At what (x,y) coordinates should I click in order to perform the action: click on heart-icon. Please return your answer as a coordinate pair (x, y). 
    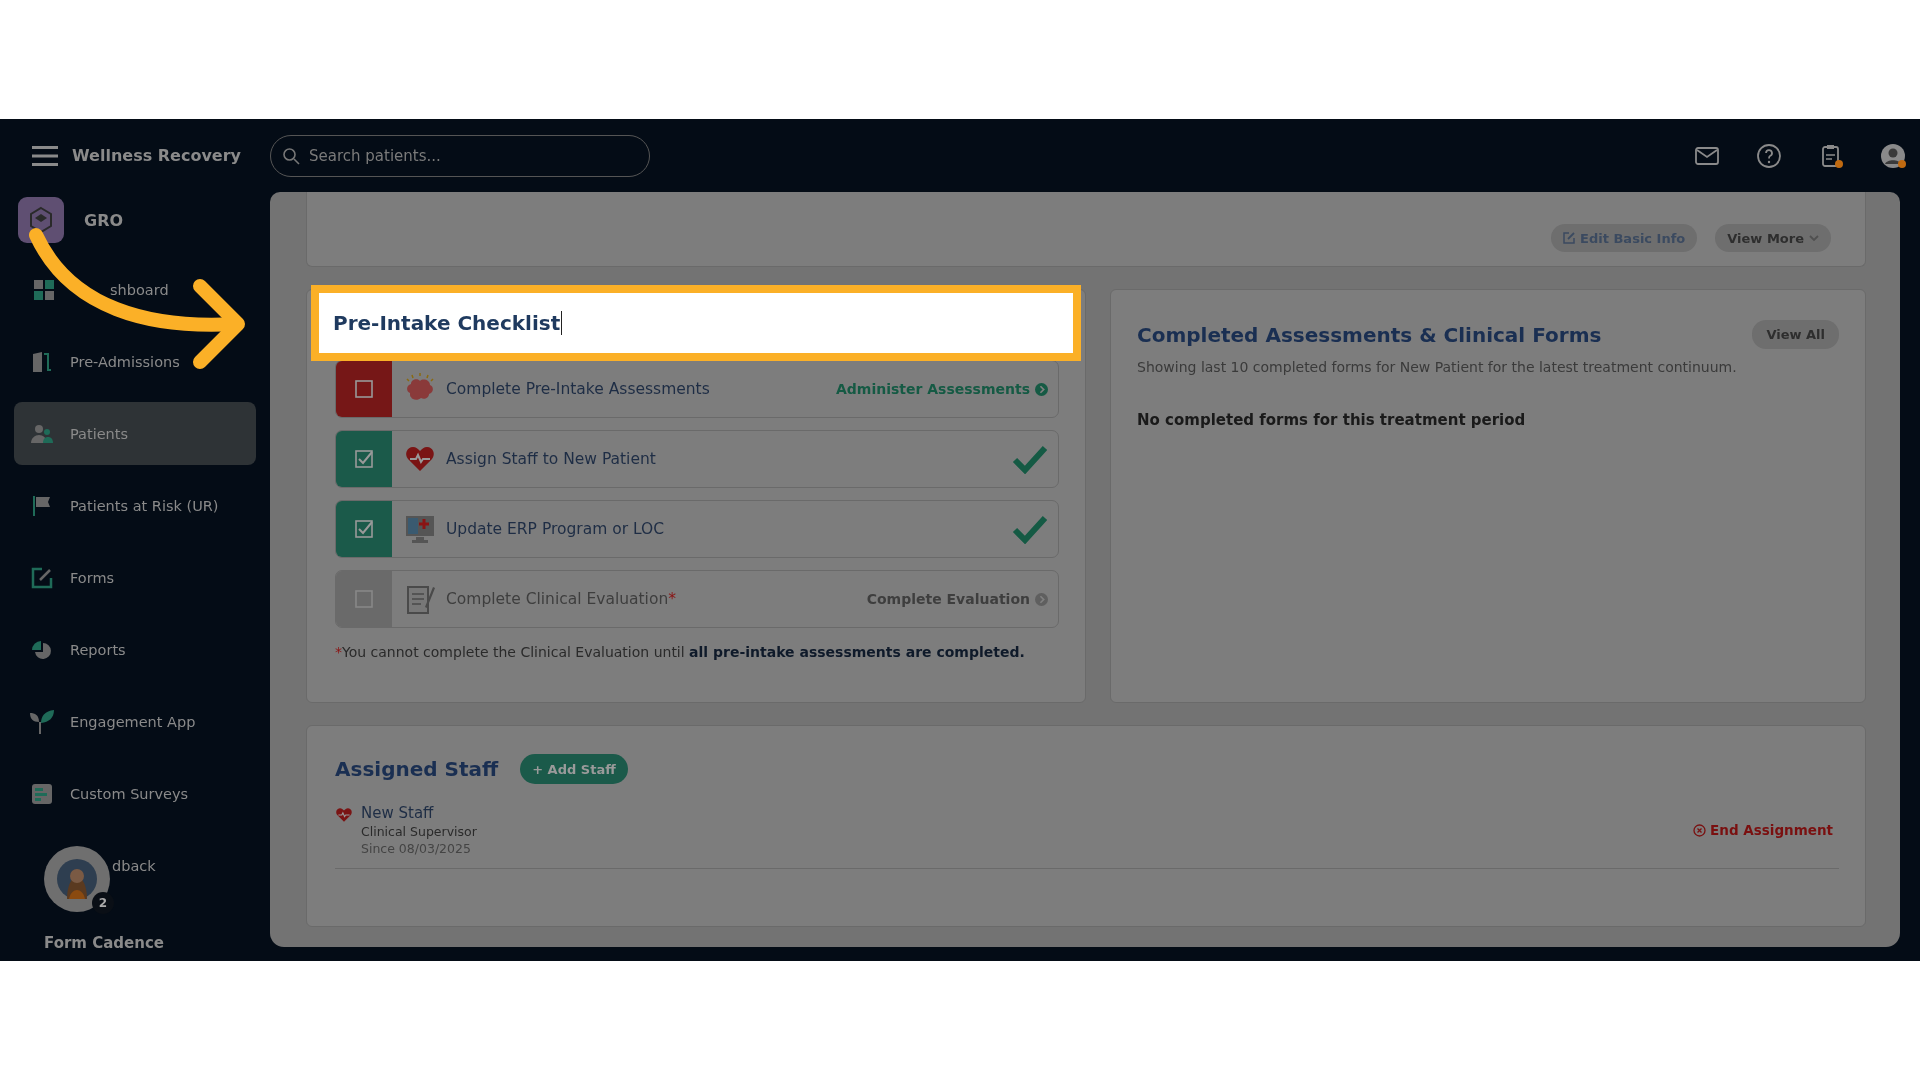
    Looking at the image, I should click on (344, 815).